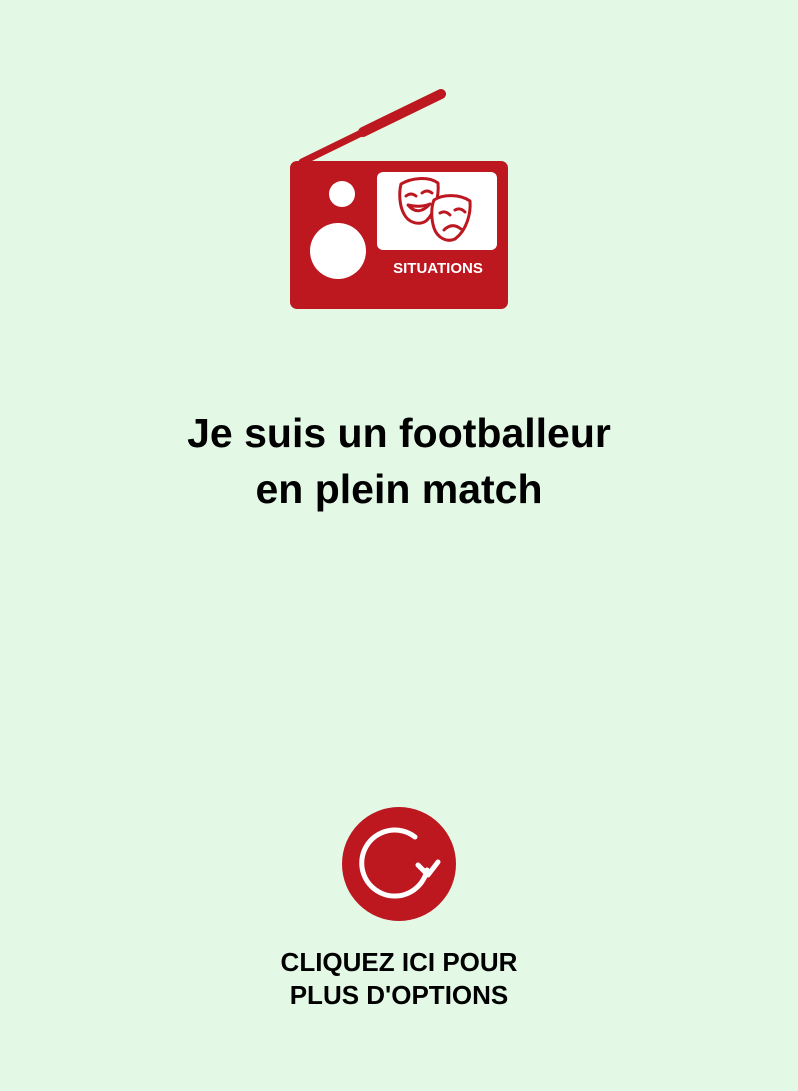  I want to click on refresh-button, so click(399, 864).